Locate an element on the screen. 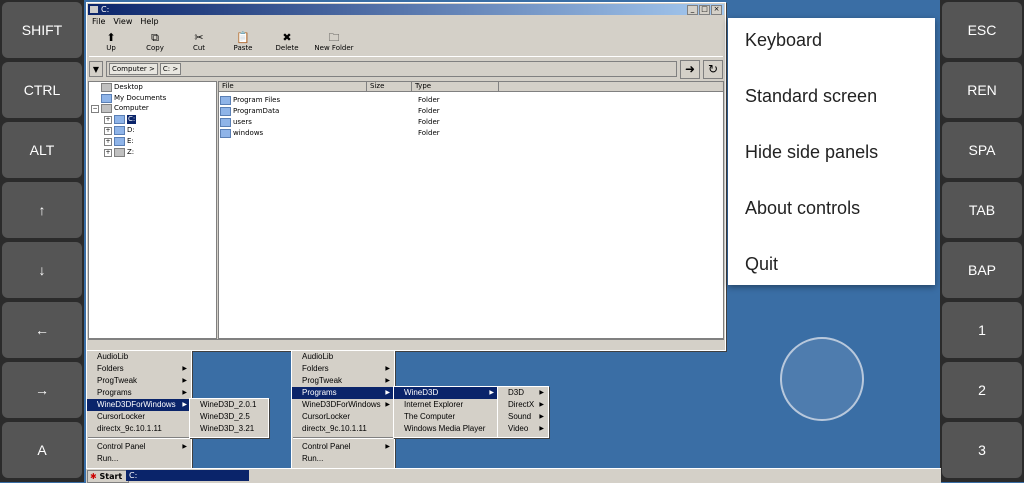 Image resolution: width=1024 pixels, height=483 pixels. virtual-joystick is located at coordinates (822, 379).